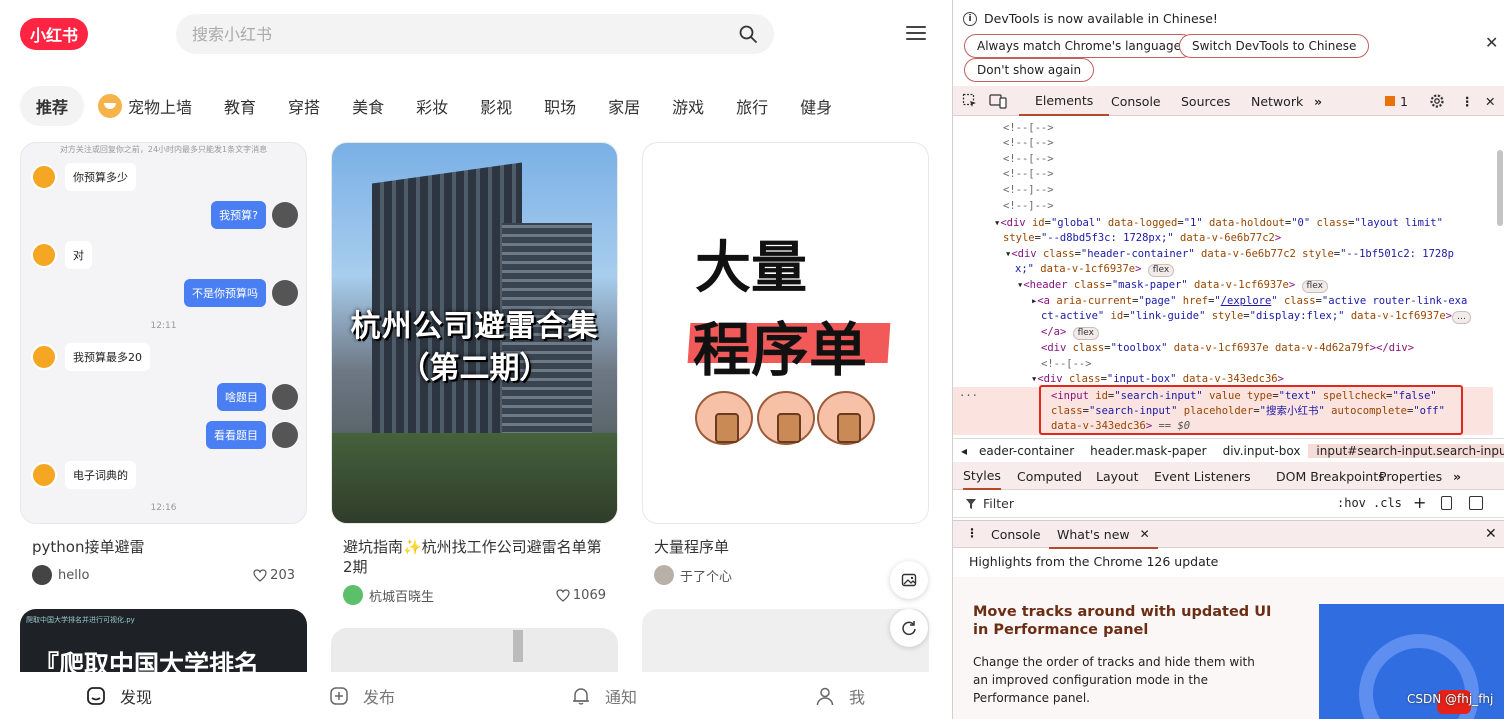 The height and width of the screenshot is (719, 1504). Describe the element at coordinates (1148, 451) in the screenshot. I see `breadcrumb-item: header.mask-paper` at that location.